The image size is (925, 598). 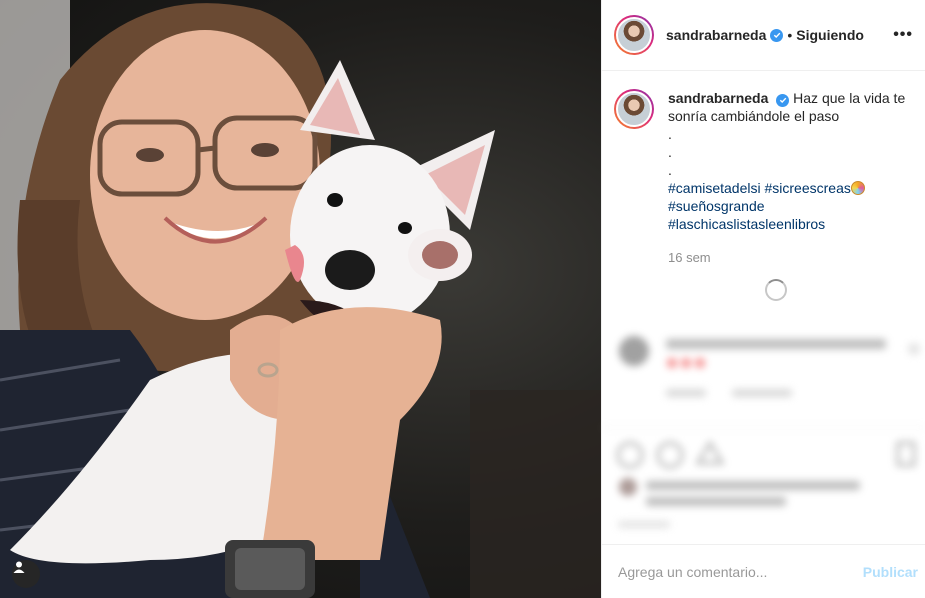 What do you see at coordinates (634, 35) in the screenshot?
I see `author-avatar` at bounding box center [634, 35].